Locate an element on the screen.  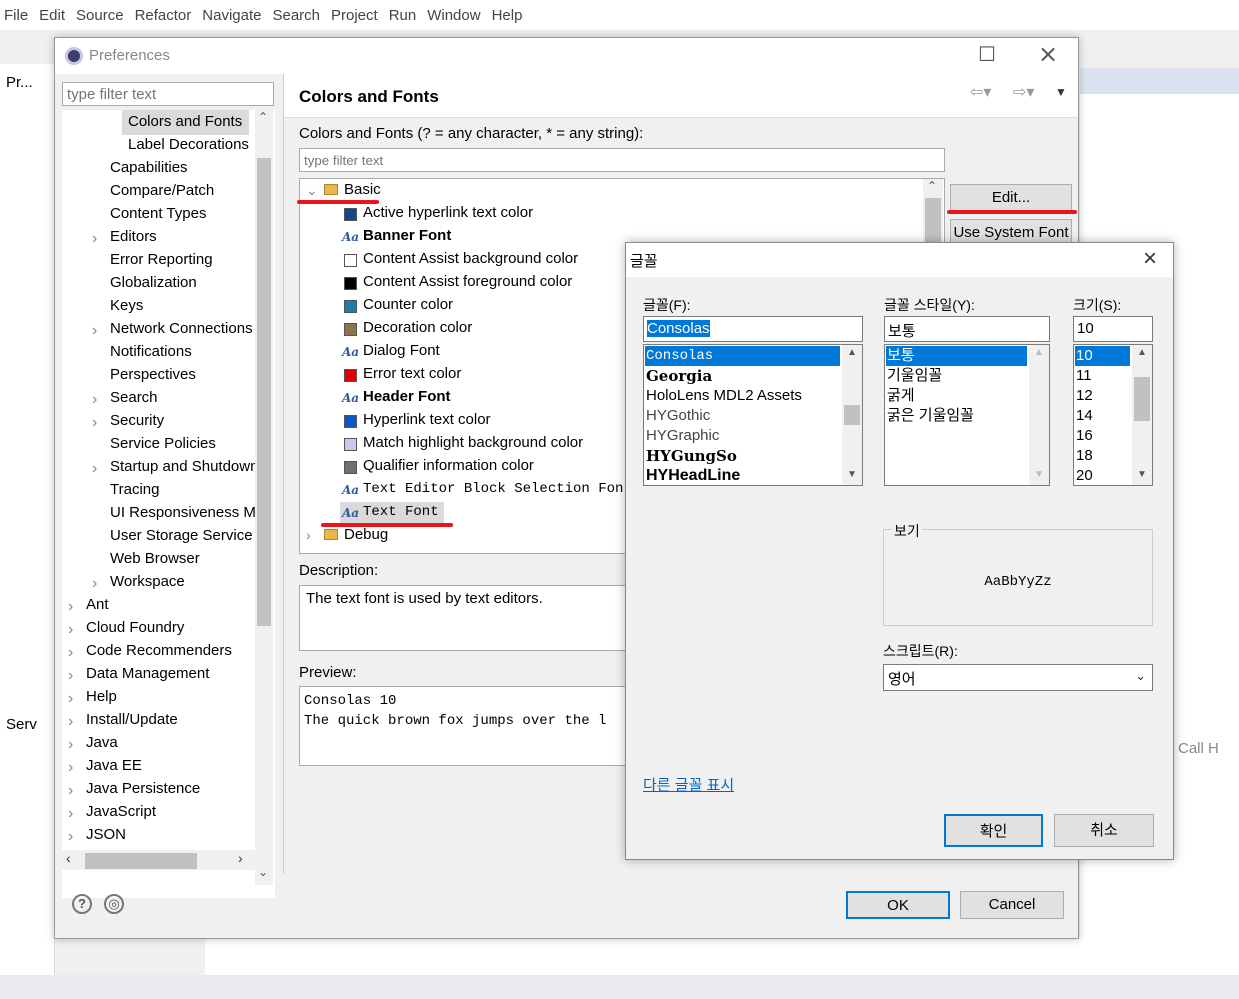
list-item: 10 is located at coordinates (1102, 356).